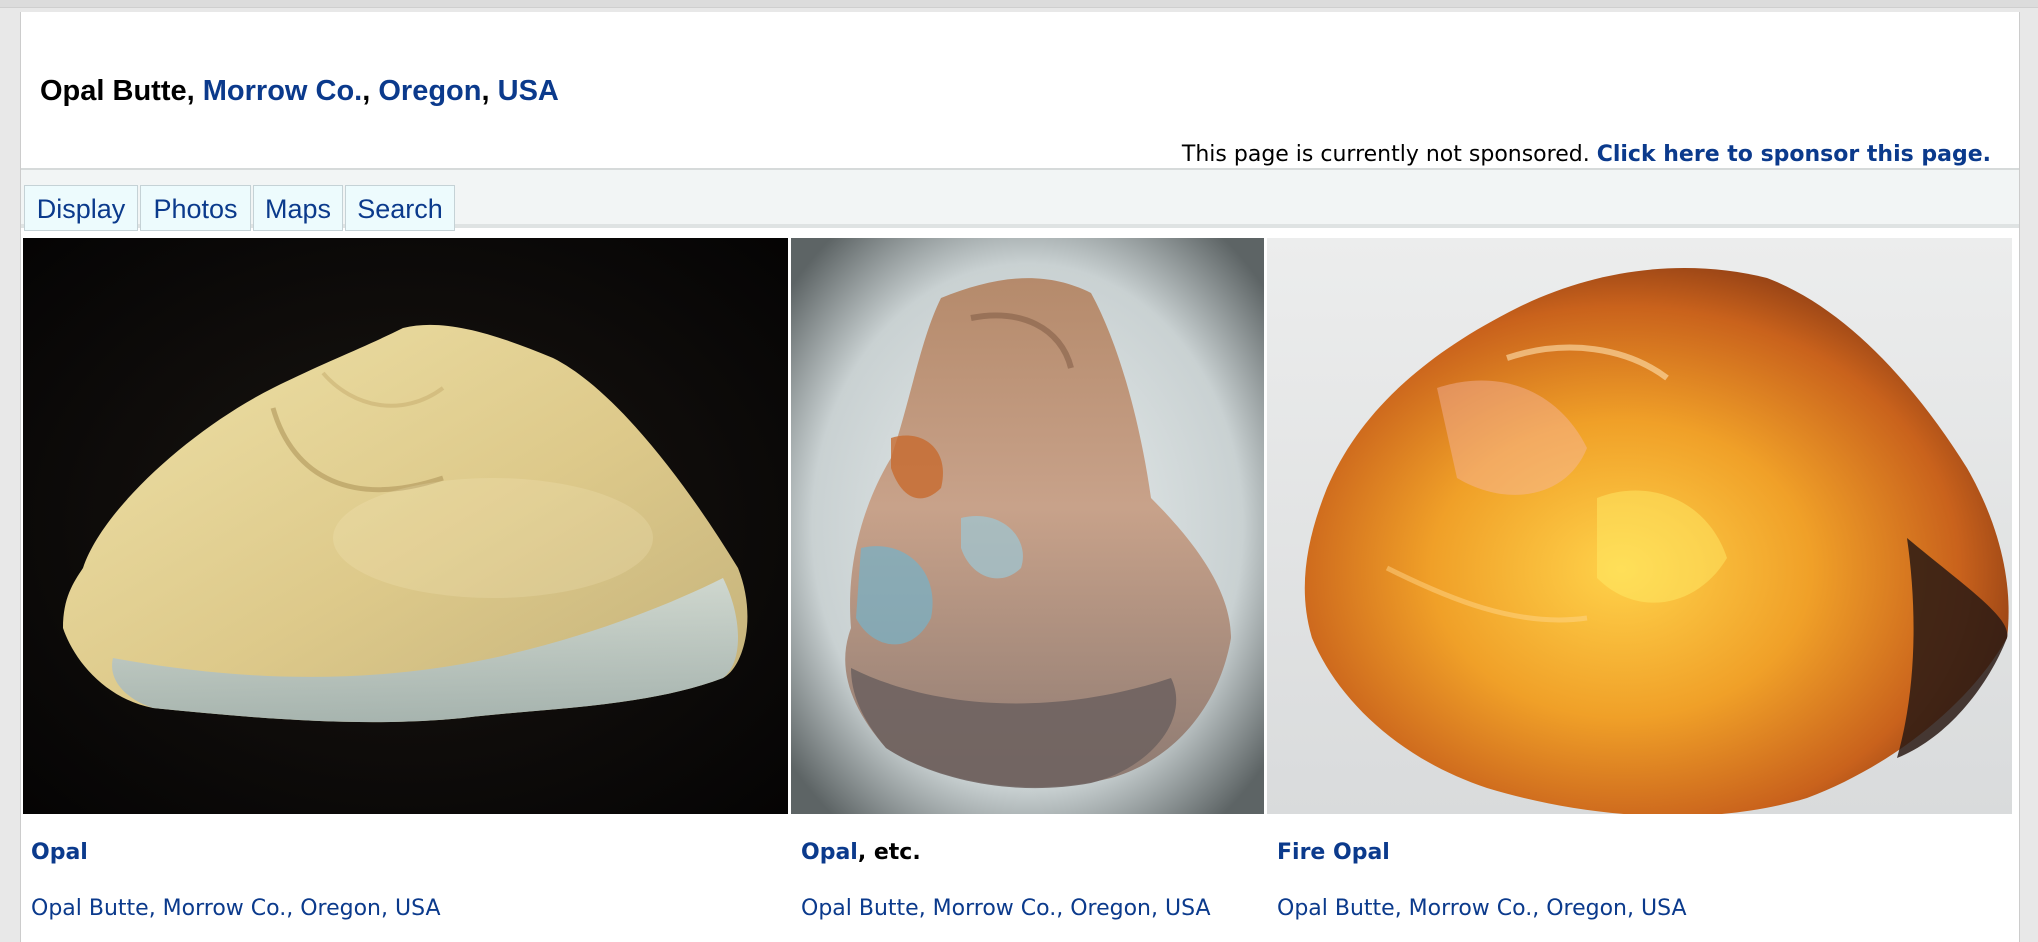  Describe the element at coordinates (298, 208) in the screenshot. I see `tab-maps: Maps` at that location.